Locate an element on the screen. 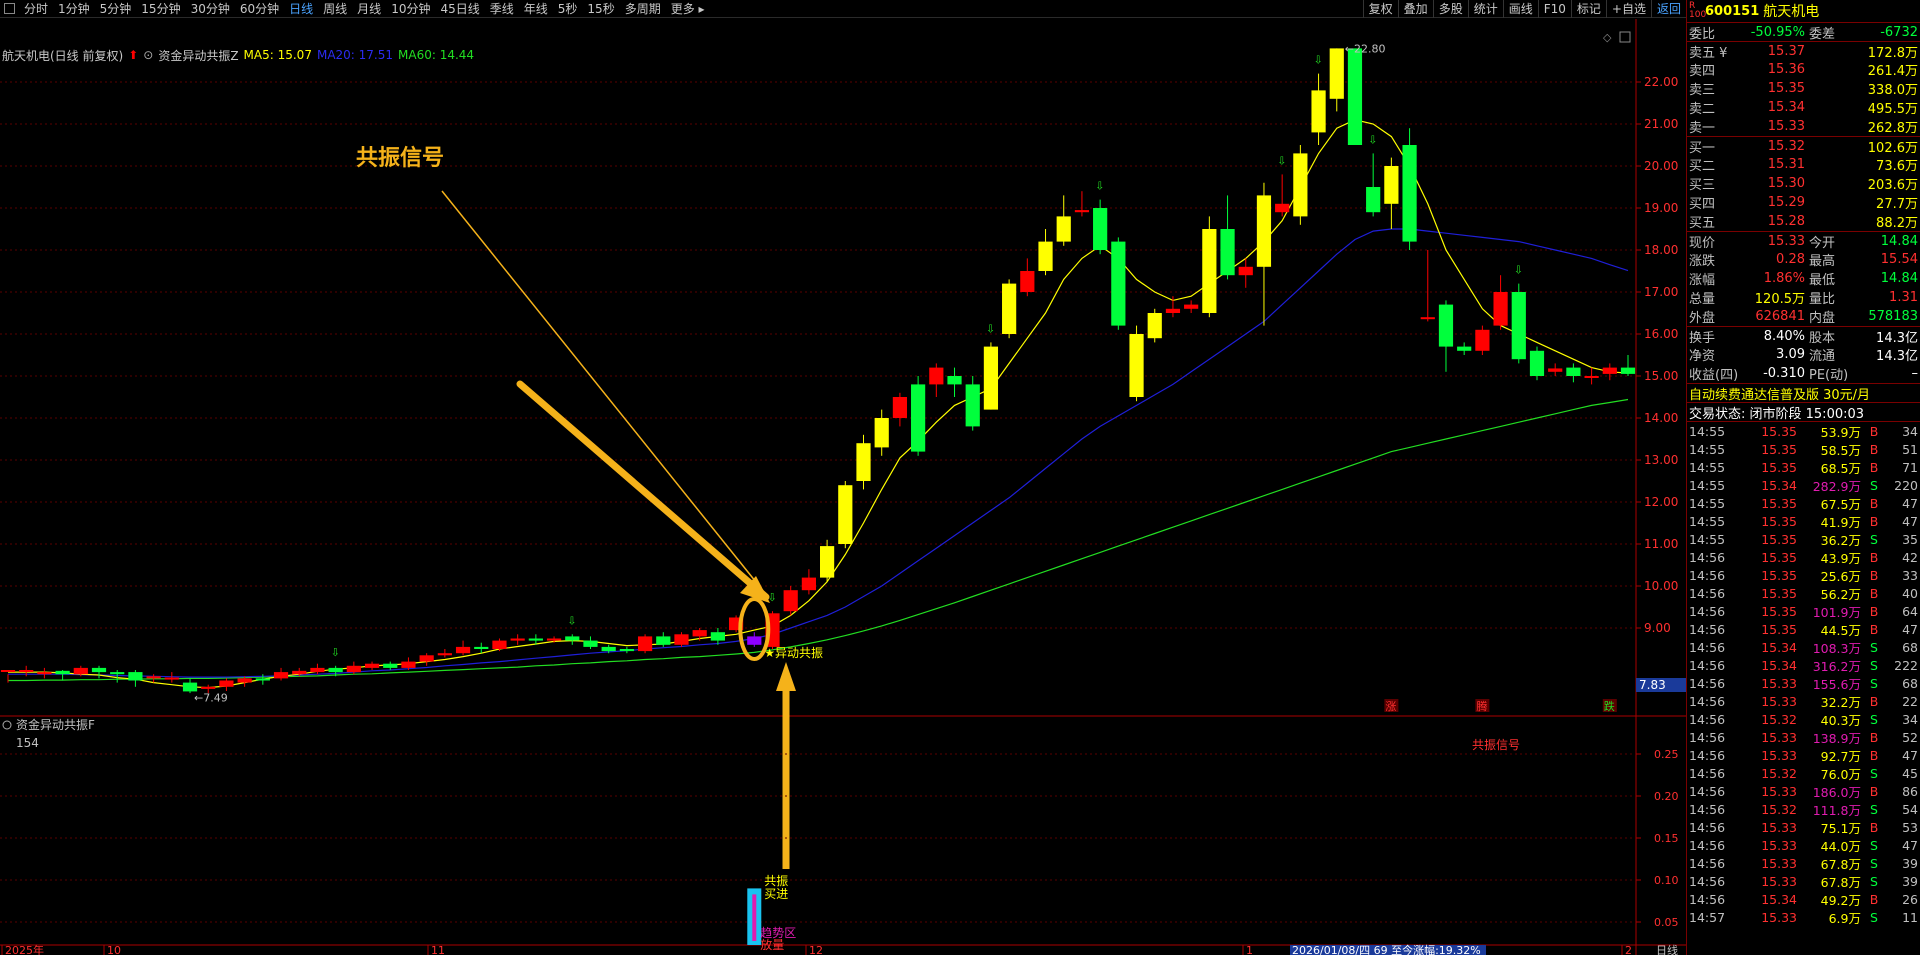 This screenshot has height=955, width=1920. period-tab-0: 分时 is located at coordinates (36, 9).